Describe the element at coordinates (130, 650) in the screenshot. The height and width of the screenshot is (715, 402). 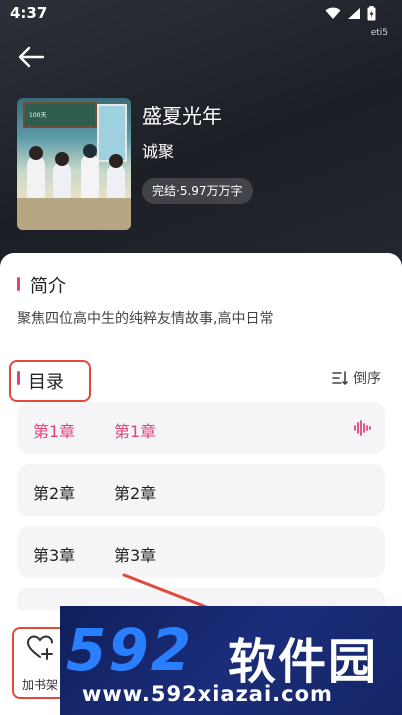
I see `watermark-brand-number: 592` at that location.